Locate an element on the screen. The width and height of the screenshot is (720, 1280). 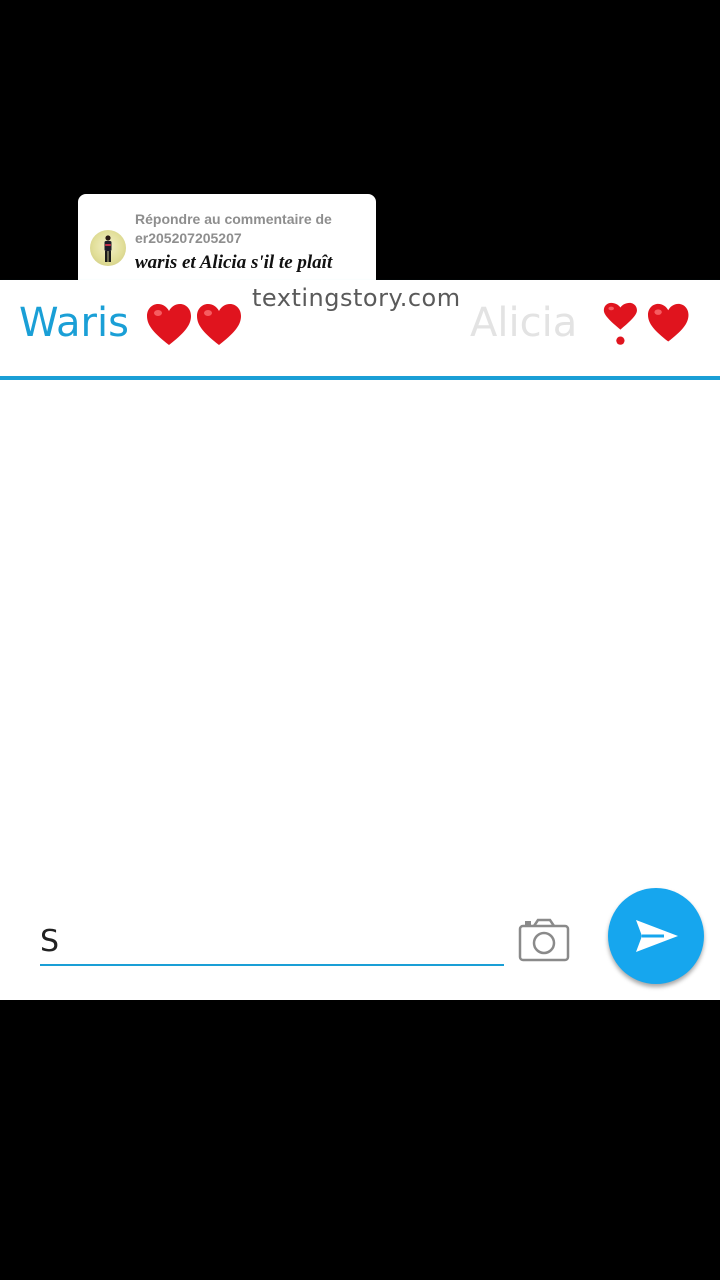
message-input-value: S is located at coordinates (50, 941).